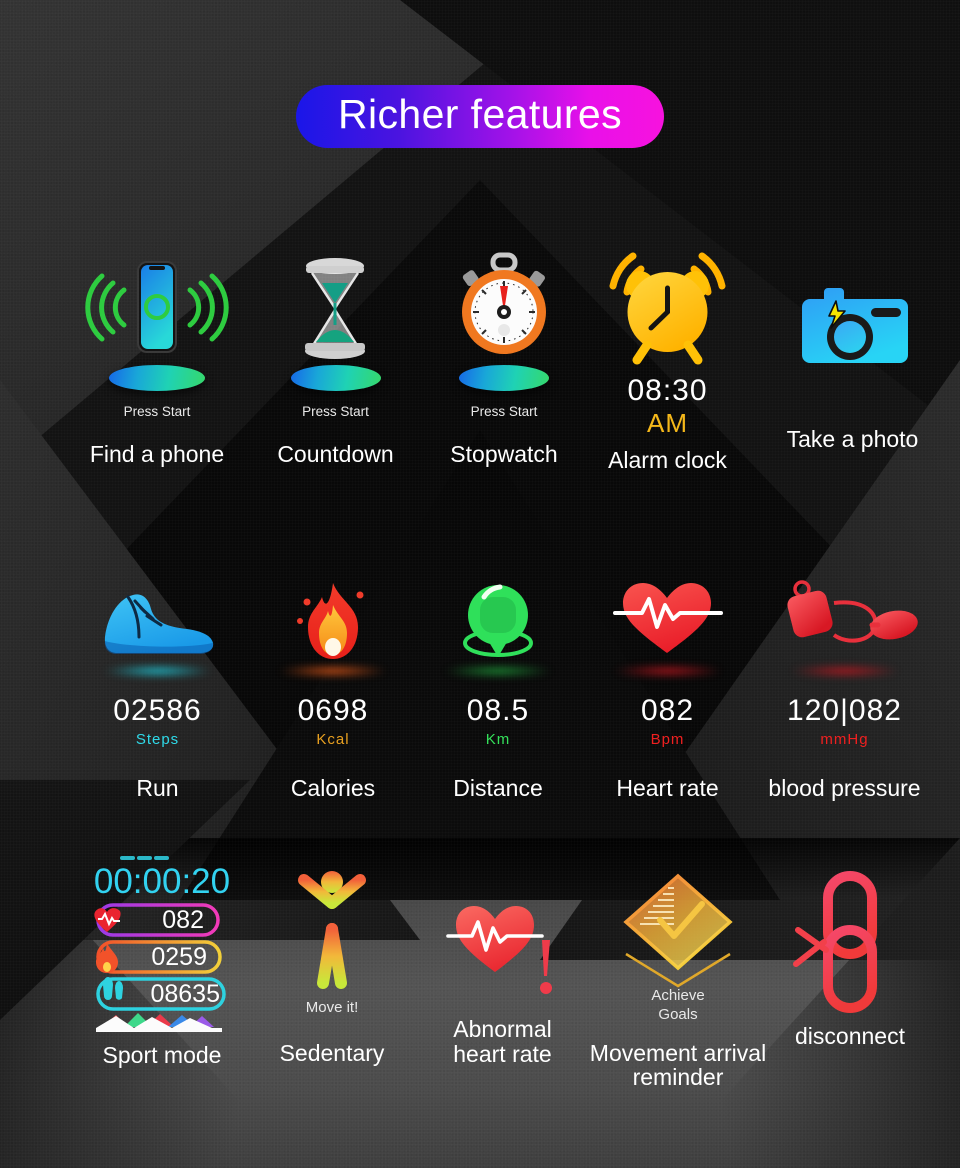 The width and height of the screenshot is (960, 1168). What do you see at coordinates (504, 307) in the screenshot?
I see `stopwatch-icon` at bounding box center [504, 307].